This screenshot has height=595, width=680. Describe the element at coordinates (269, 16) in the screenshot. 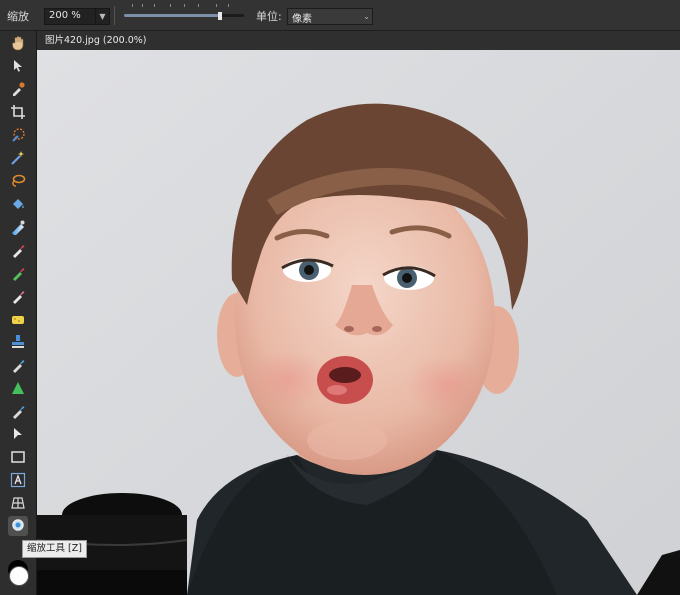

I see `unit-label: 单位:` at that location.